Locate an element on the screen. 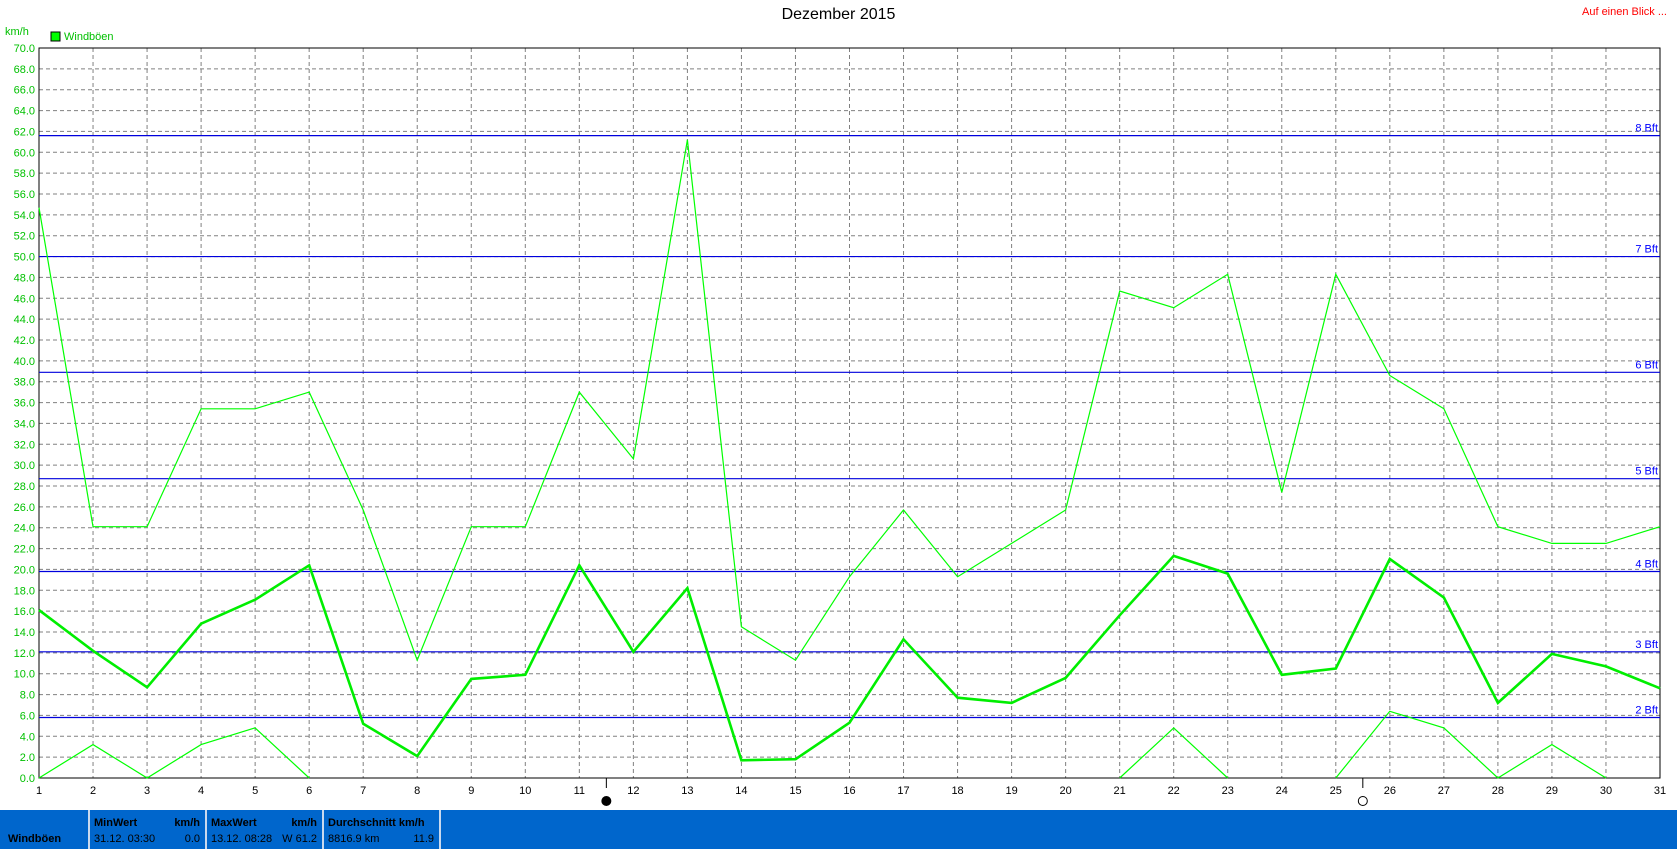  y-unit-label: km/h is located at coordinates (17, 32).